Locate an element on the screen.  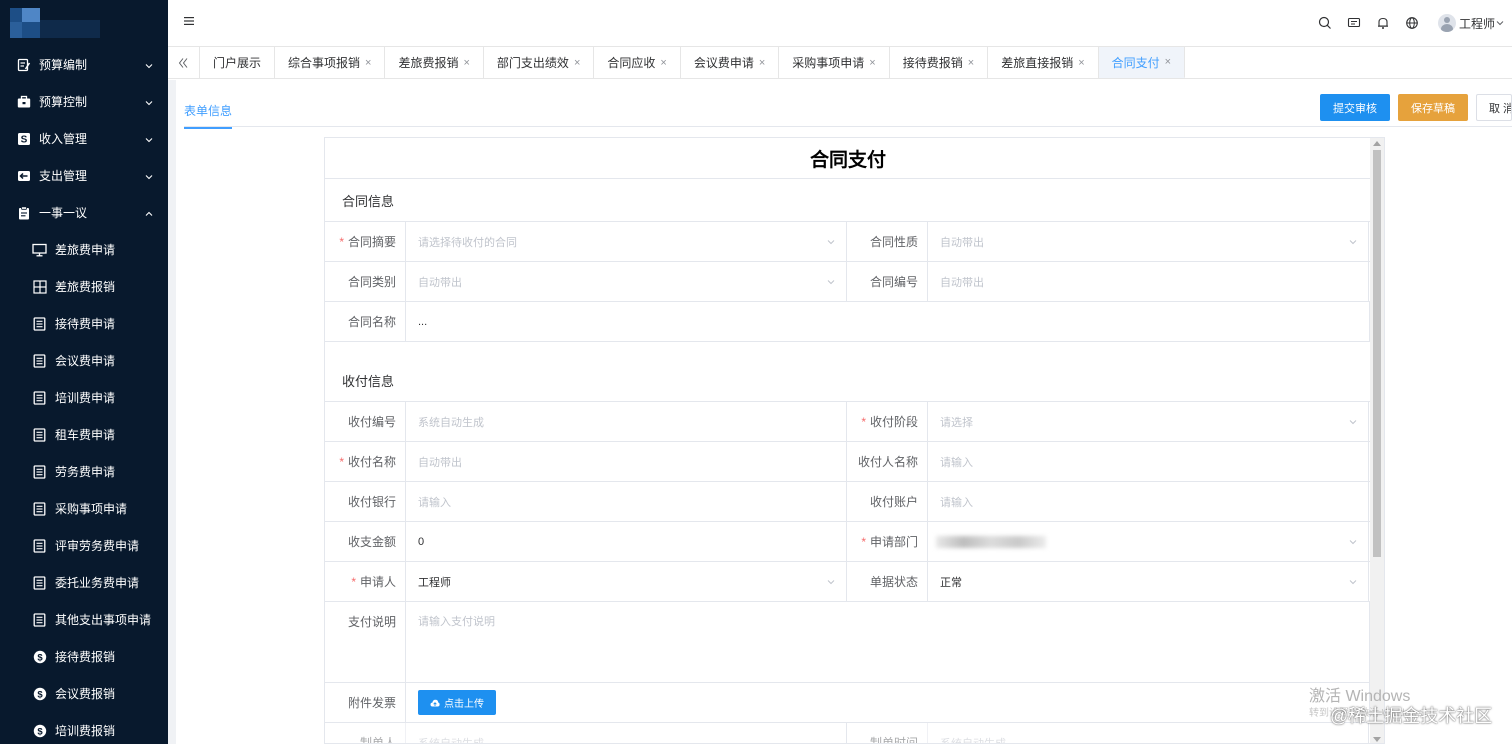
sidebar-subitem-5: 租车费申请 is located at coordinates (84, 434).